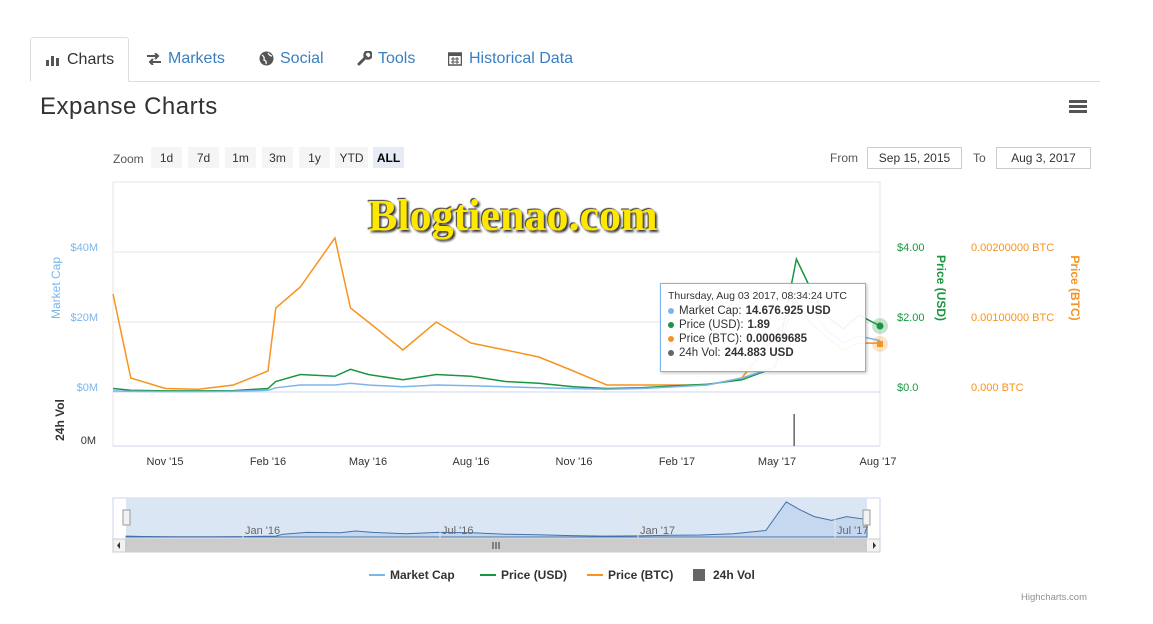 This screenshot has height=624, width=1153. I want to click on legend-item-volume: 24h Vol, so click(724, 575).